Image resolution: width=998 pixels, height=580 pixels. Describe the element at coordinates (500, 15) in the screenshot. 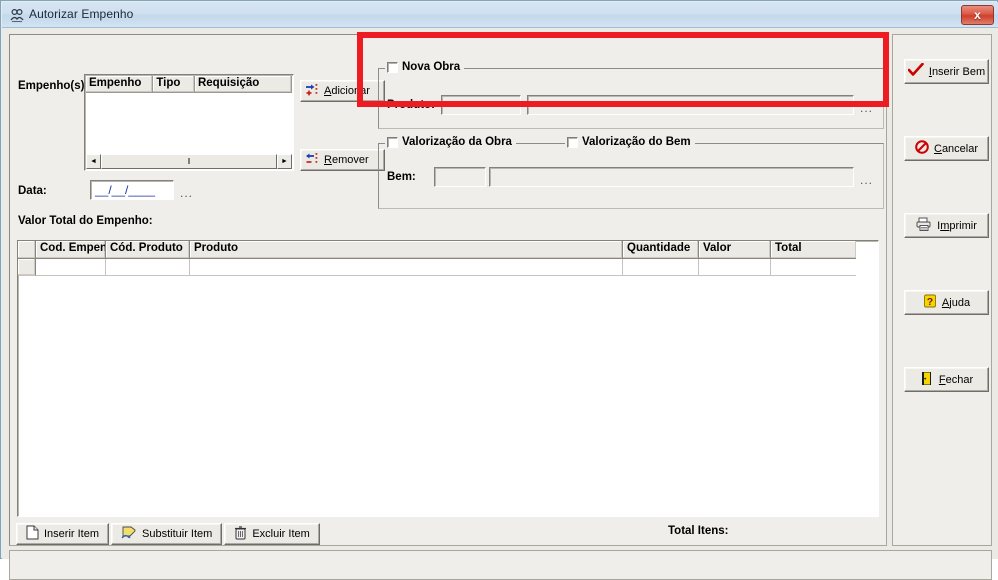

I see `title-bar: Autorizar Empenho x` at that location.